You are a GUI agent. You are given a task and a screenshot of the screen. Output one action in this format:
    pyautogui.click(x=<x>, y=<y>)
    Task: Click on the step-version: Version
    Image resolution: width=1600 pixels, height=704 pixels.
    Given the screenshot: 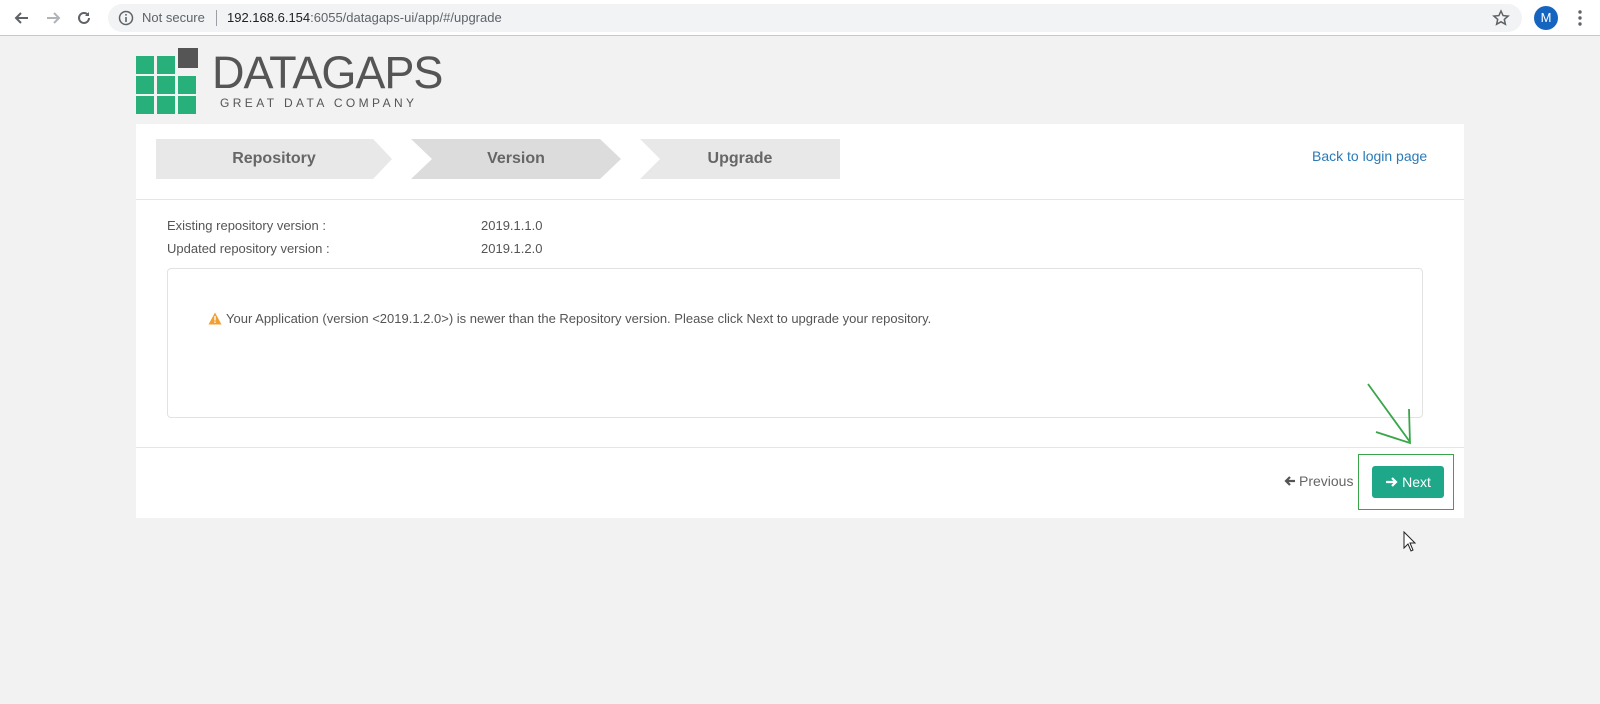 What is the action you would take?
    pyautogui.click(x=516, y=159)
    